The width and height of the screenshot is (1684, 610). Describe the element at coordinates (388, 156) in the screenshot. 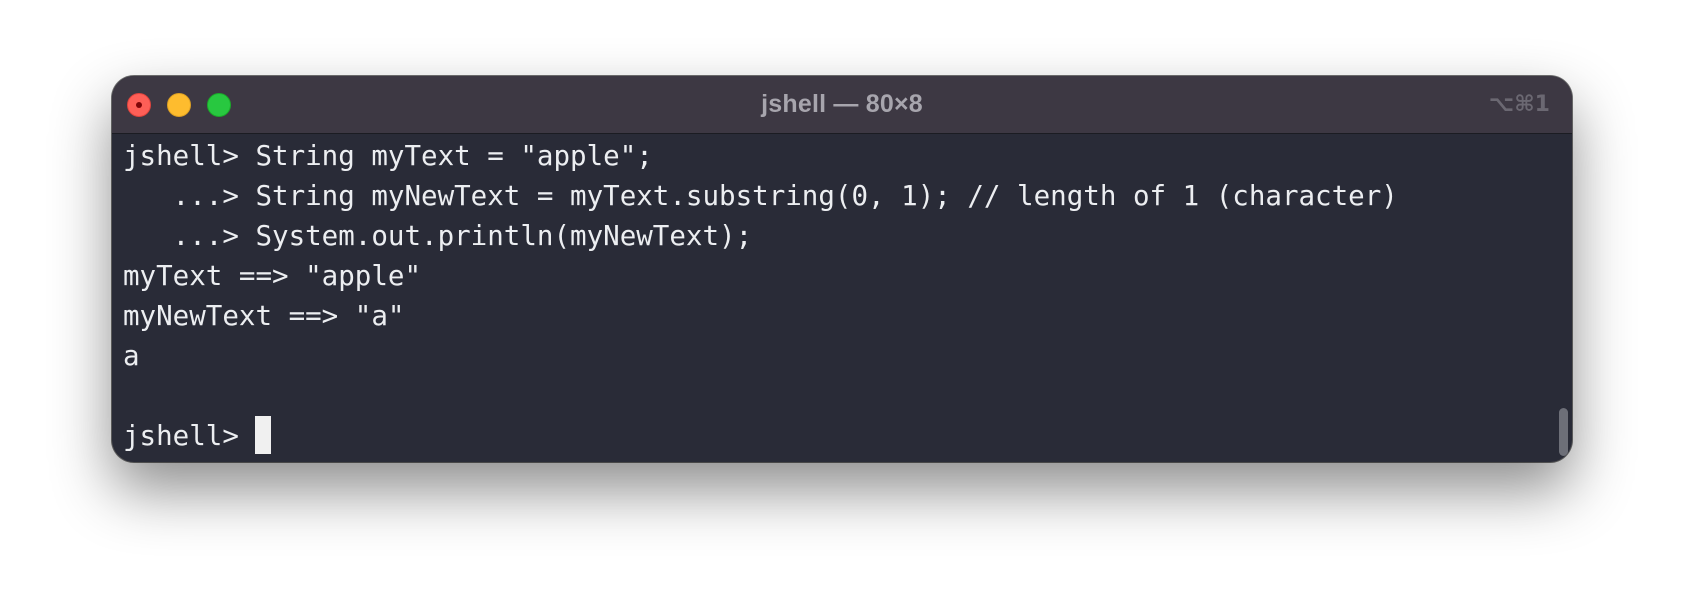

I see `terminal-line: jshell> String myText = "apple";` at that location.